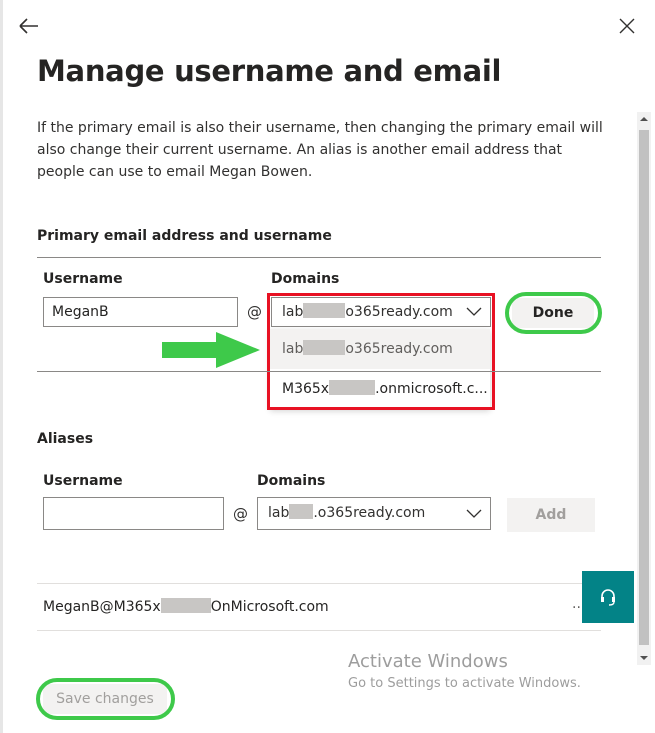 The width and height of the screenshot is (655, 733). What do you see at coordinates (133, 513) in the screenshot?
I see `alias-username-input` at bounding box center [133, 513].